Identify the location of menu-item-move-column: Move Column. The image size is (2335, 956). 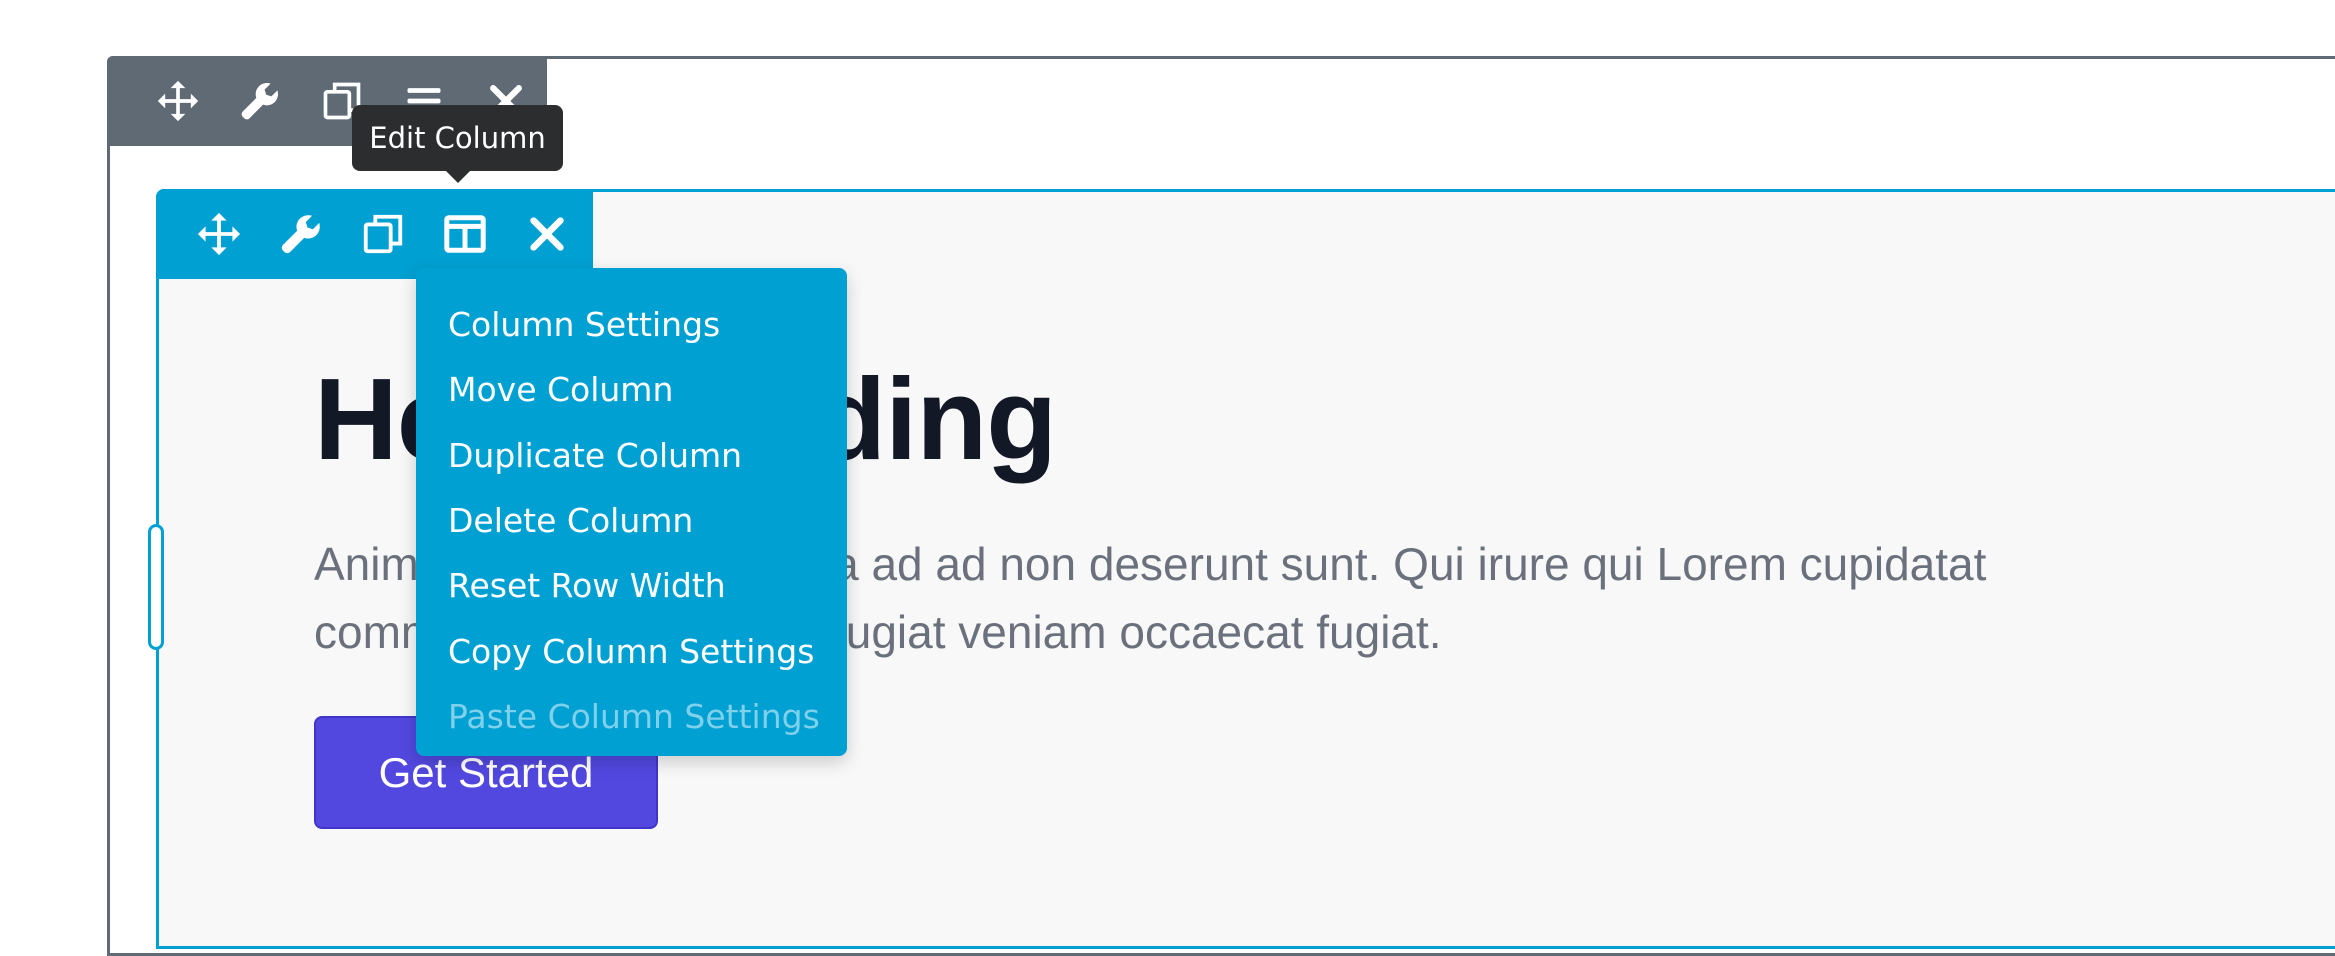
(631, 389).